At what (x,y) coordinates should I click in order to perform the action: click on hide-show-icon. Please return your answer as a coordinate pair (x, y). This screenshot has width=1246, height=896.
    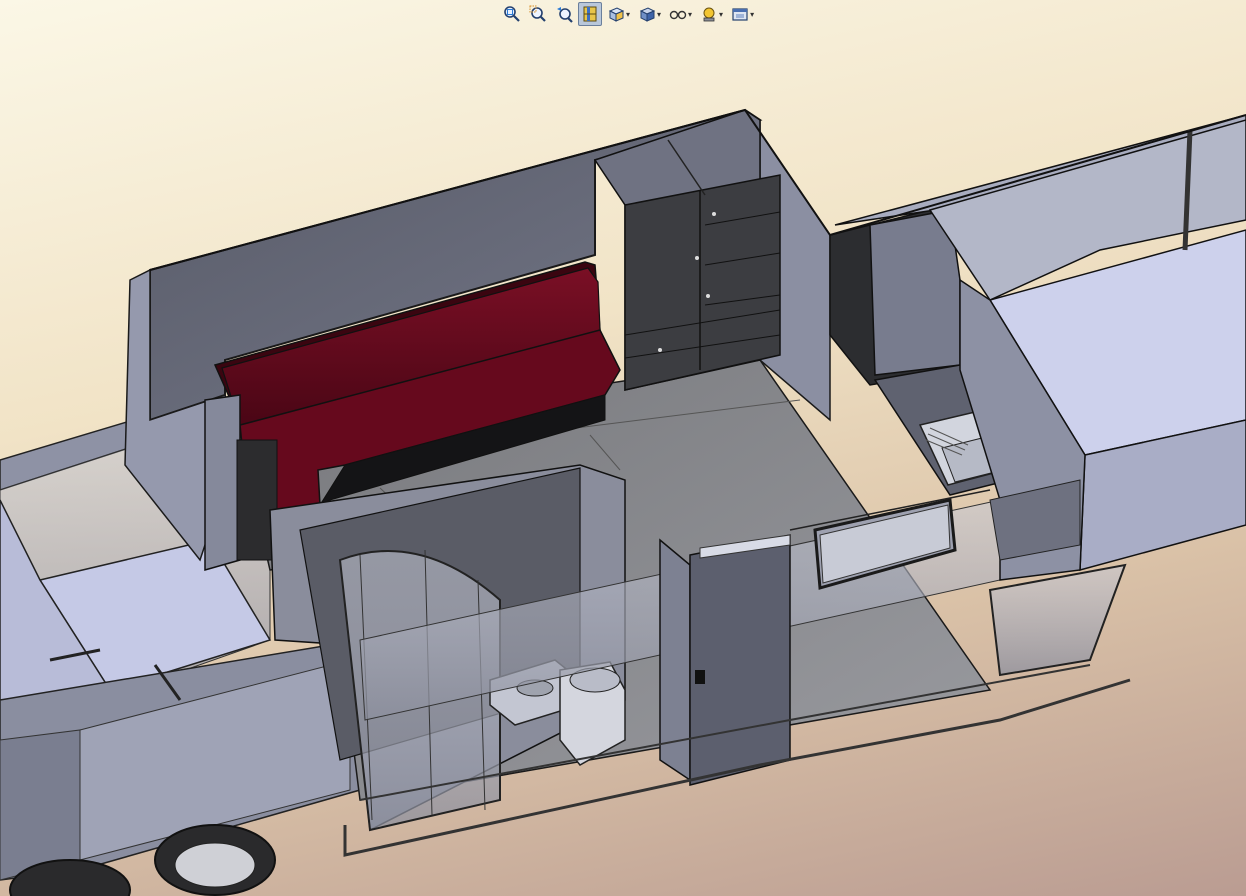
    Looking at the image, I should click on (678, 15).